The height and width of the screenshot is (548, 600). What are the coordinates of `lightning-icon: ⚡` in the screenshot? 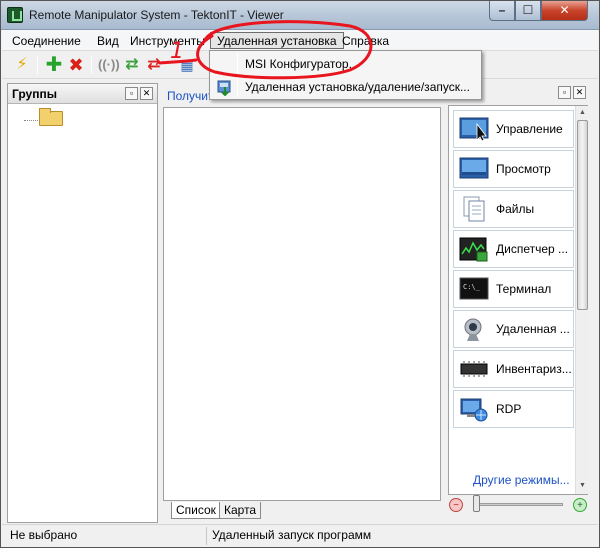 It's located at (22, 65).